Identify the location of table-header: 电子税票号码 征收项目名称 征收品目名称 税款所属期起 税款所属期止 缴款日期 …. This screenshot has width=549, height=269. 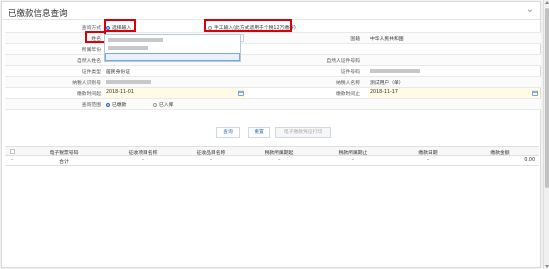
(272, 151).